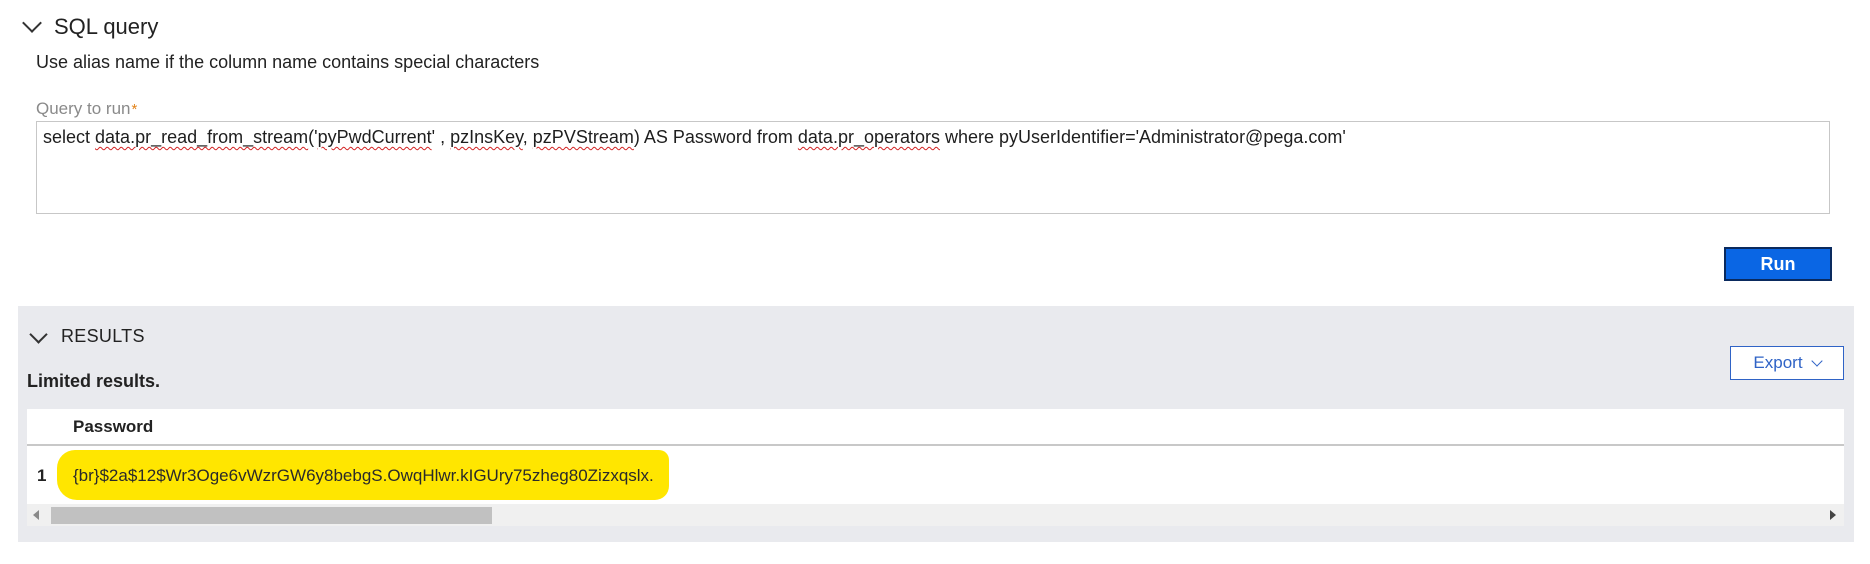 Image resolution: width=1870 pixels, height=564 pixels. What do you see at coordinates (935, 427) in the screenshot?
I see `table-header-row: Password` at bounding box center [935, 427].